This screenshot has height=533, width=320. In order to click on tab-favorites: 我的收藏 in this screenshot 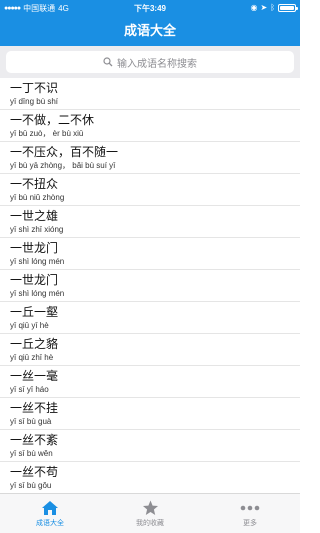, I will do `click(150, 513)`.